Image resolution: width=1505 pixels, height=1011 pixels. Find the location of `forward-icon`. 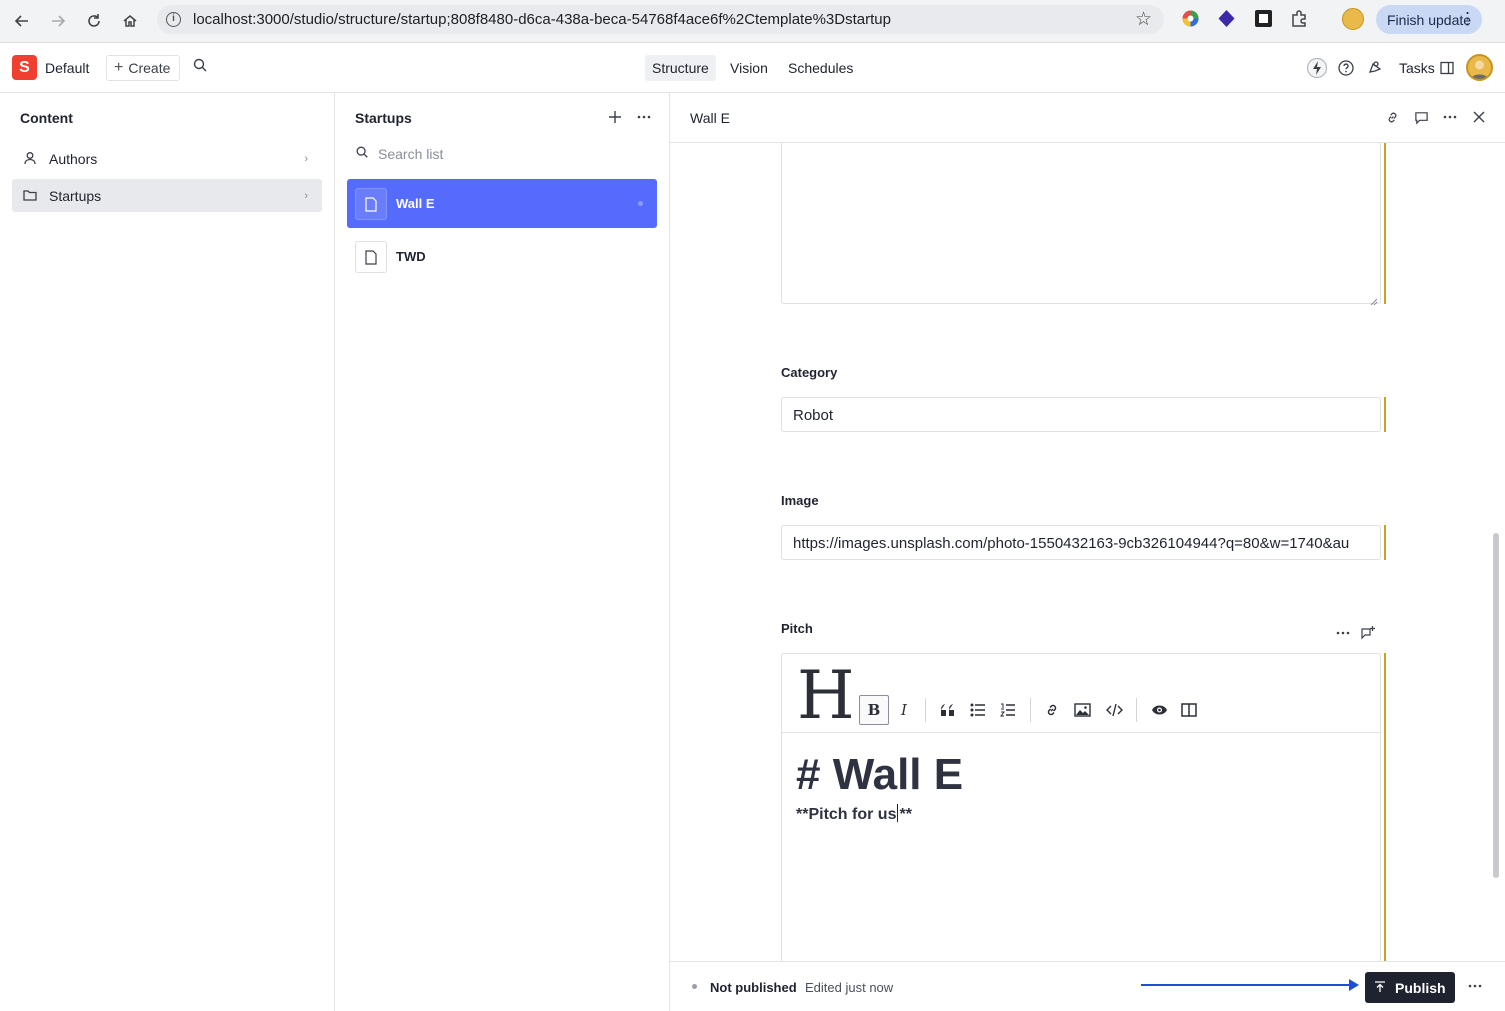

forward-icon is located at coordinates (58, 21).